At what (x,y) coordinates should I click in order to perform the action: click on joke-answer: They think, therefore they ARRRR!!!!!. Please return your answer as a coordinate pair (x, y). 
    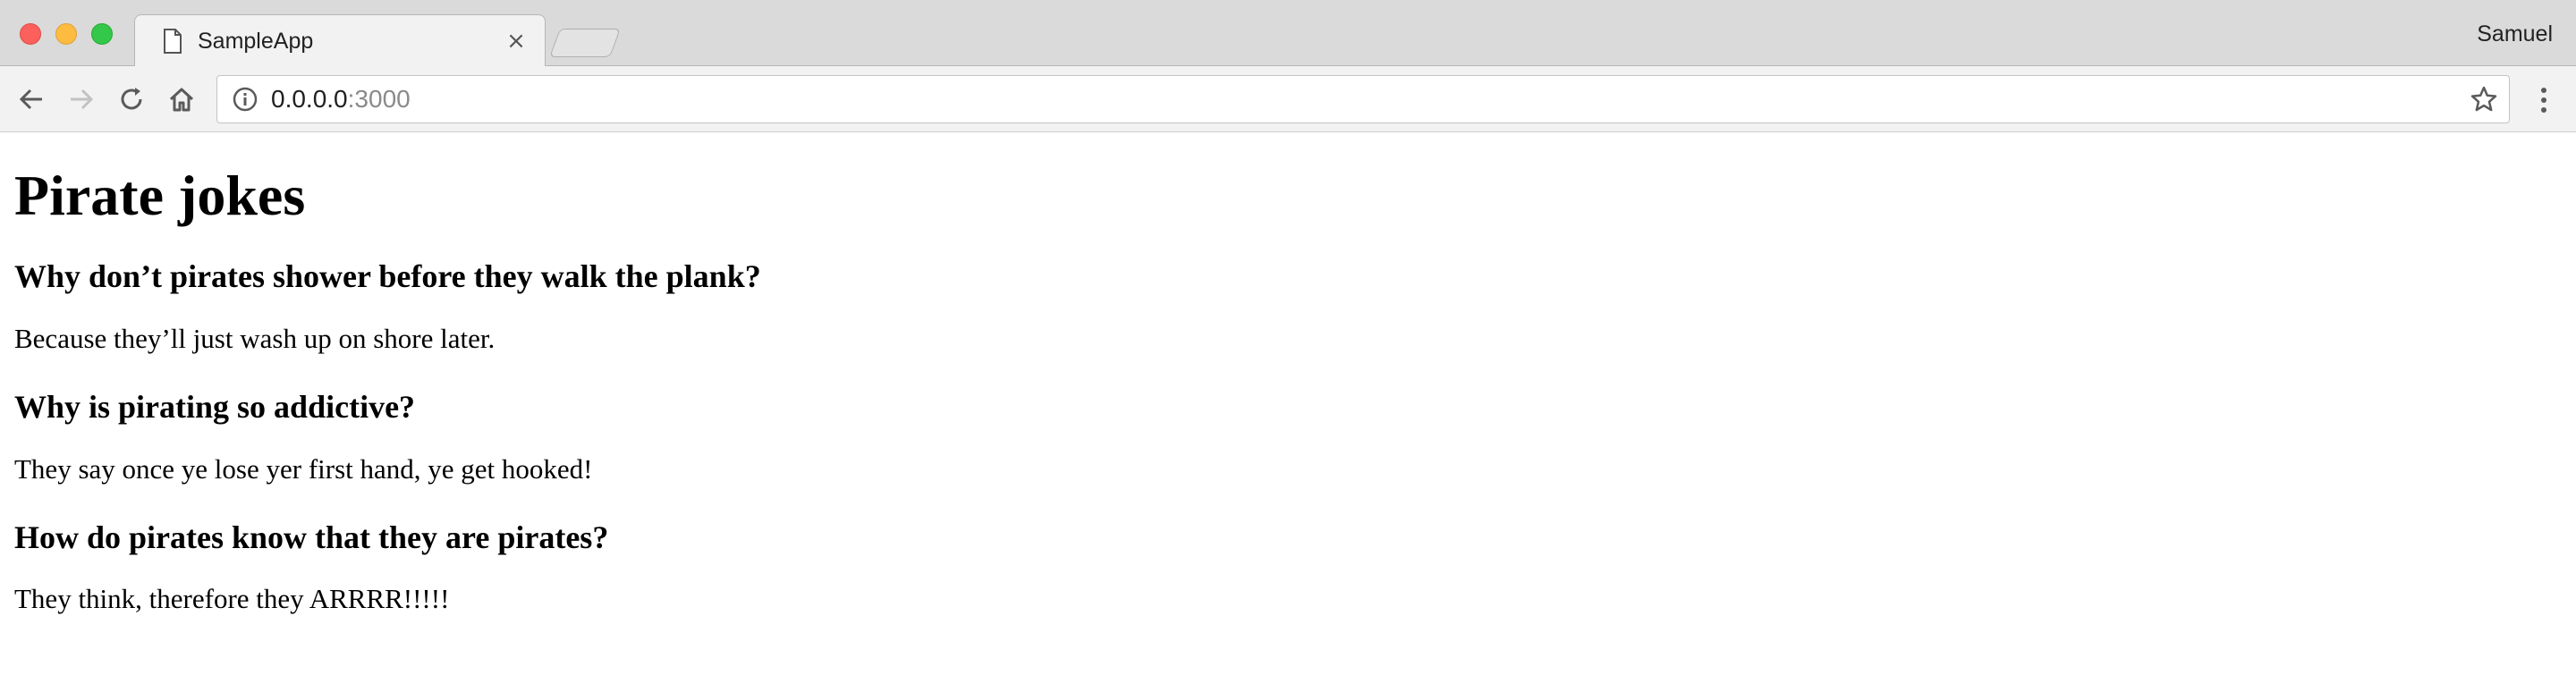
    Looking at the image, I should click on (232, 599).